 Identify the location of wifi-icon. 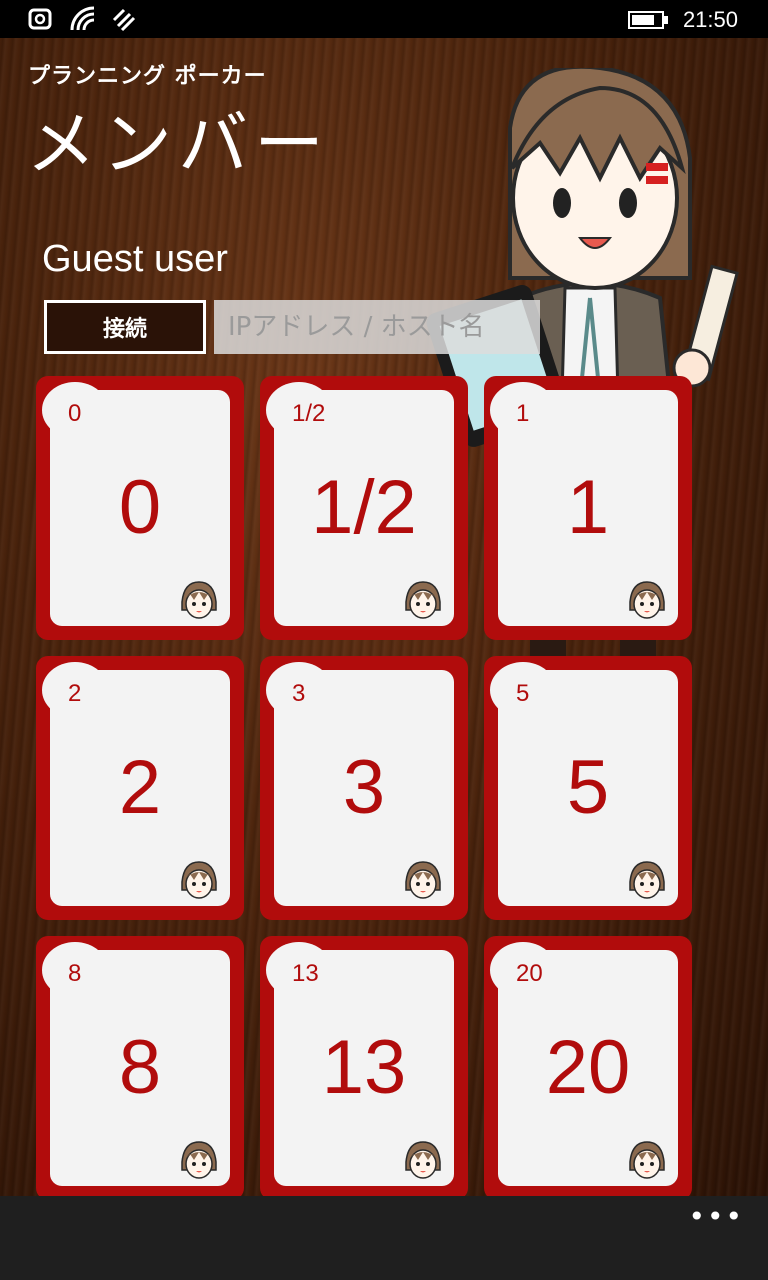
(82, 18).